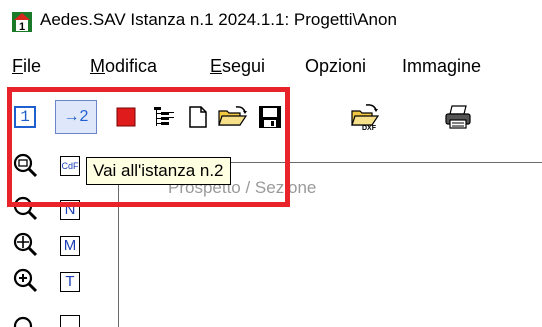 This screenshot has height=327, width=542. Describe the element at coordinates (216, 66) in the screenshot. I see `menu-esegui-accel: E` at that location.